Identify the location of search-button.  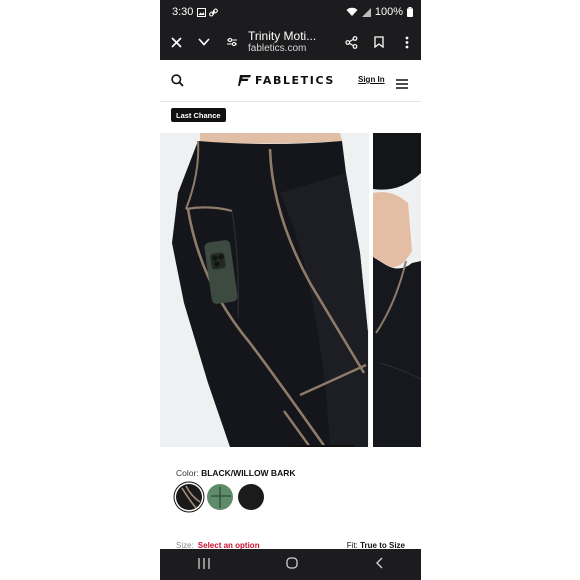
(177, 83).